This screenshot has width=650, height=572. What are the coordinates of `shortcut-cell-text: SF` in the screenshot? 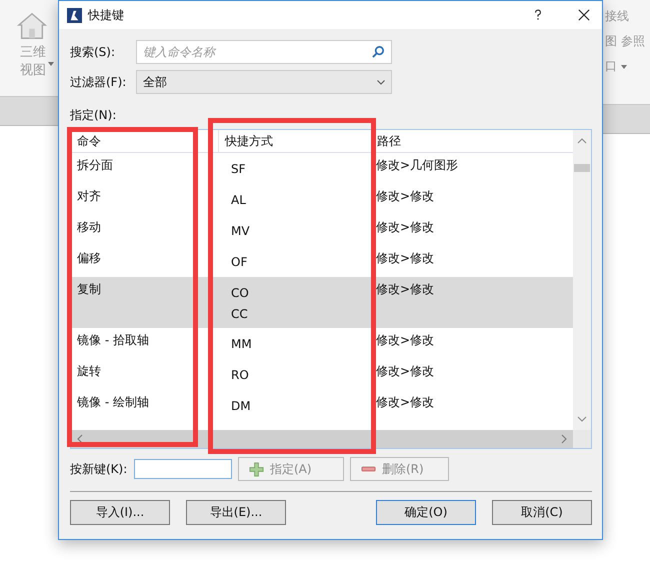 It's located at (239, 169).